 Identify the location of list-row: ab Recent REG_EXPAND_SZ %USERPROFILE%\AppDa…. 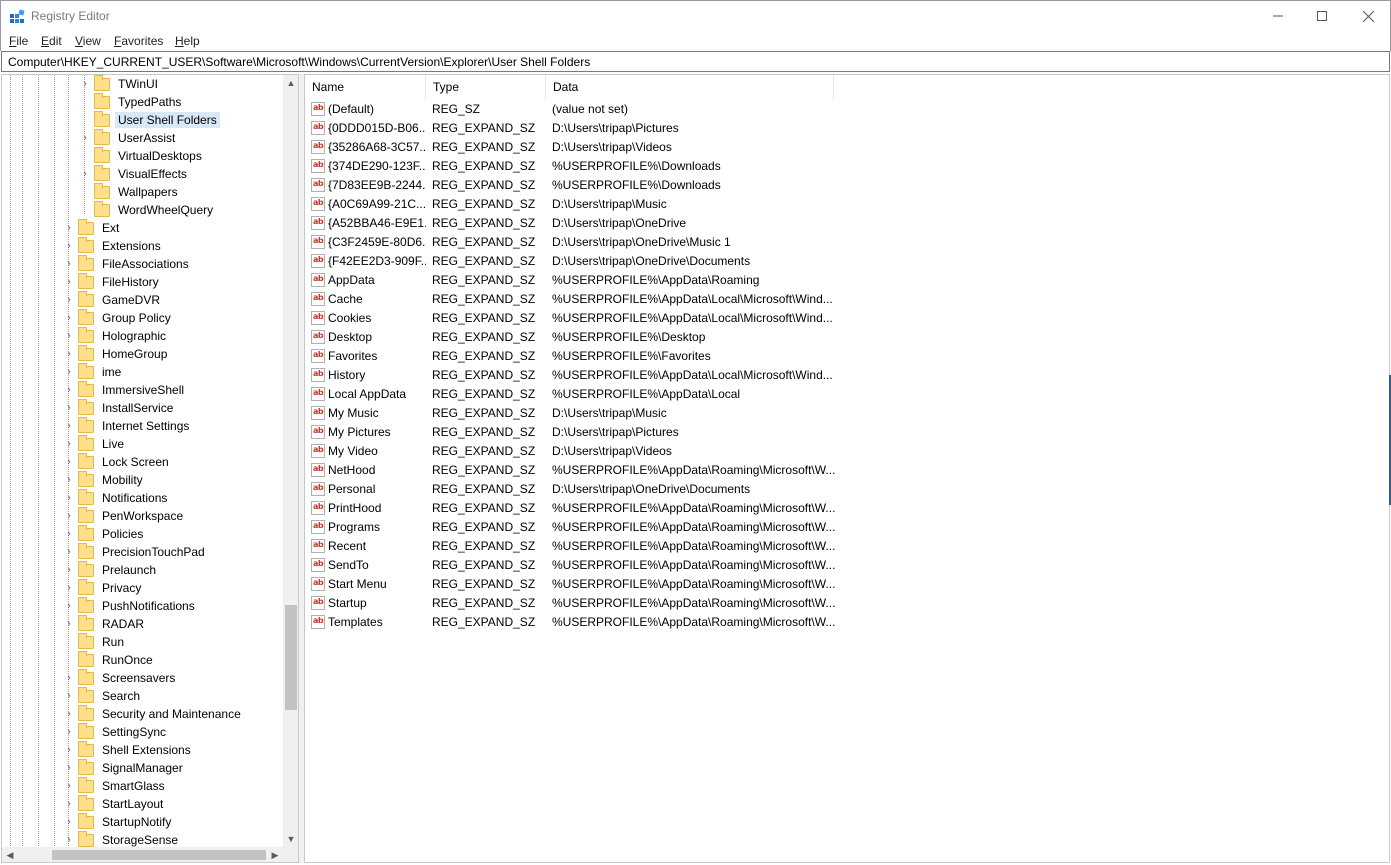
(847, 545).